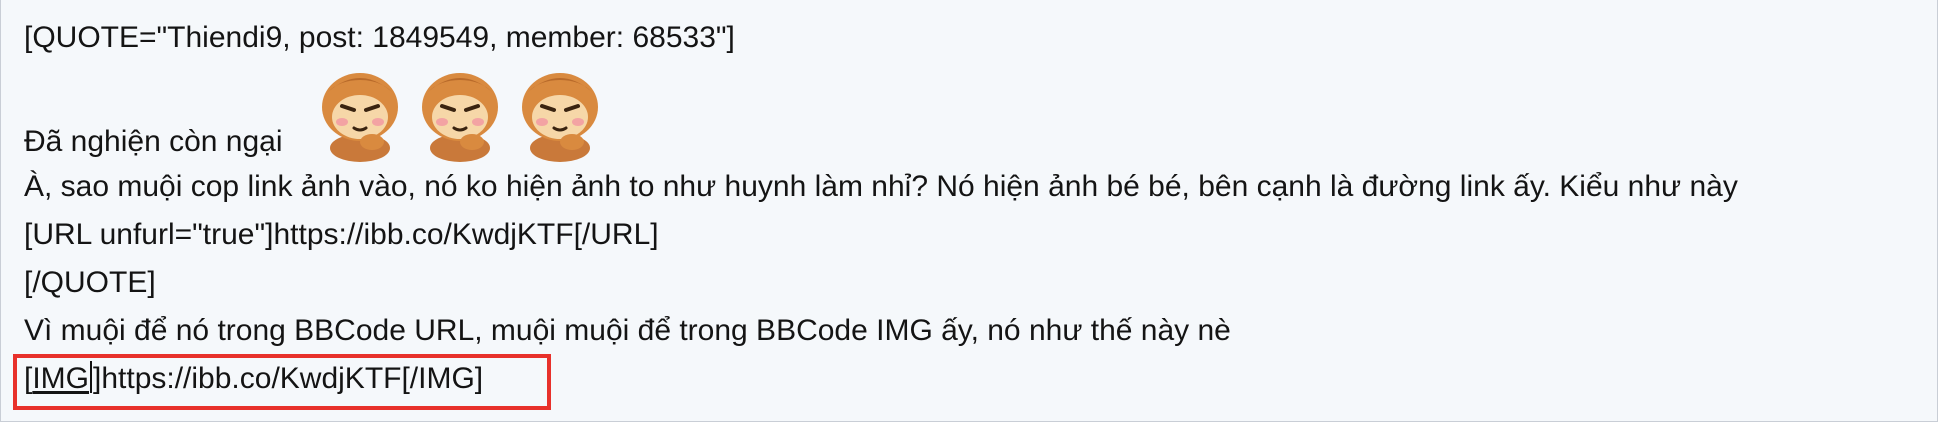 The height and width of the screenshot is (428, 1940). I want to click on emoji-group, so click(461, 112).